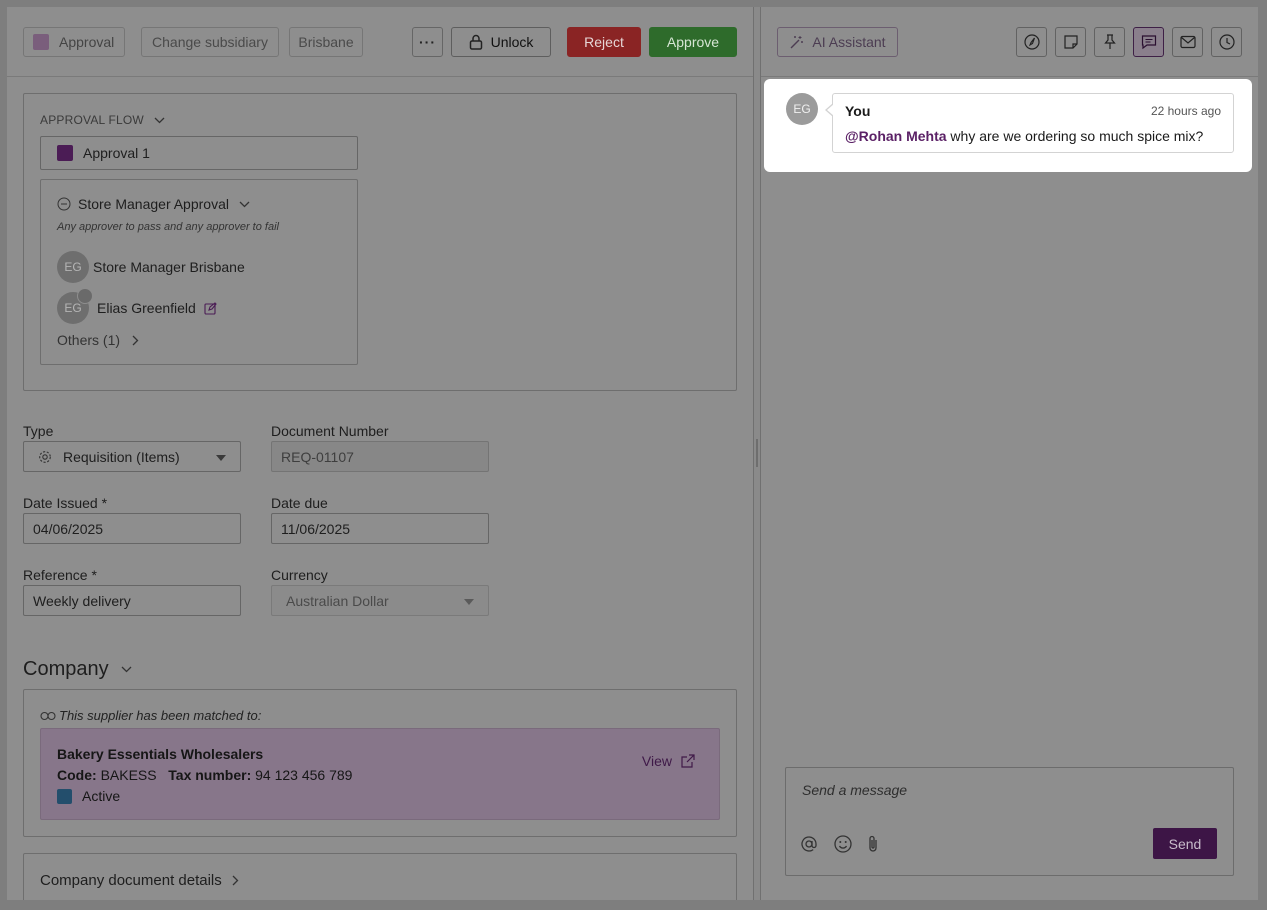 The width and height of the screenshot is (1267, 910). I want to click on supplier-match-note: This supplier has been matched to:, so click(150, 715).